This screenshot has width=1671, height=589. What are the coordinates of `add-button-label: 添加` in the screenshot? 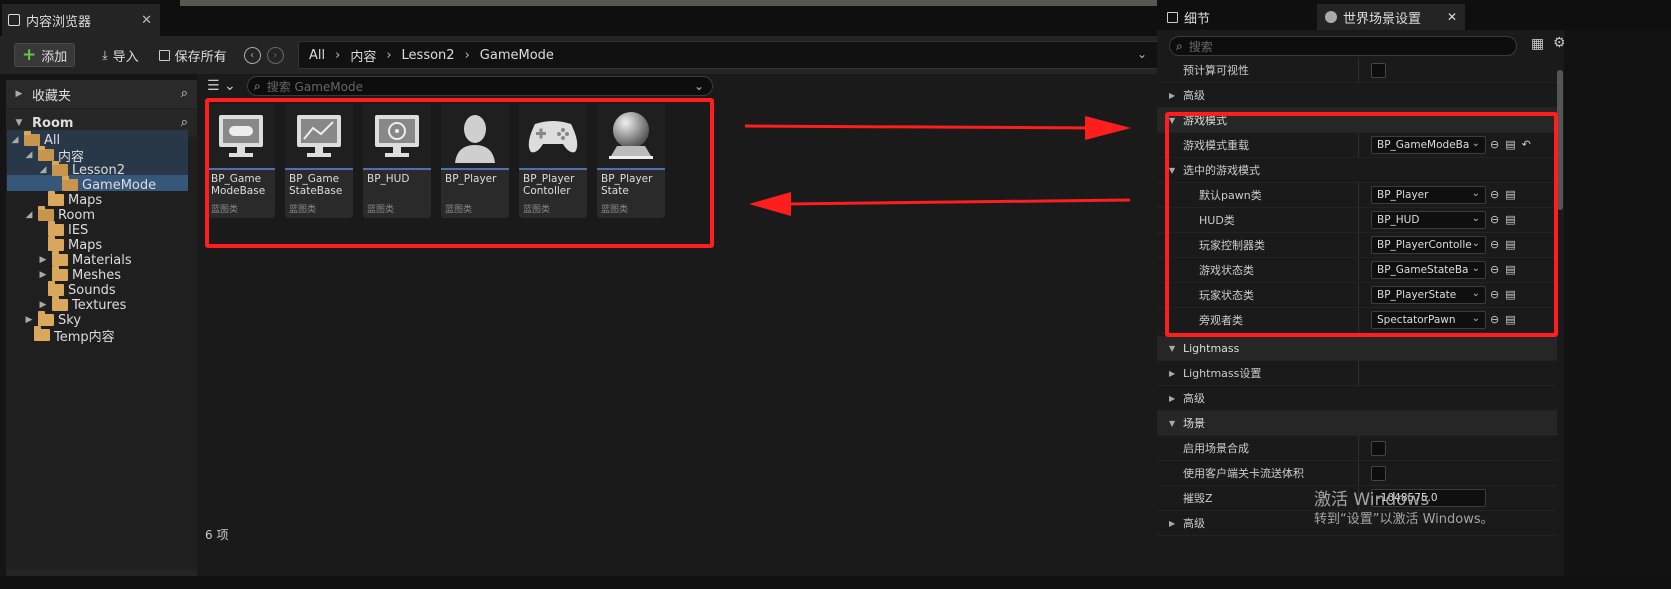 It's located at (54, 57).